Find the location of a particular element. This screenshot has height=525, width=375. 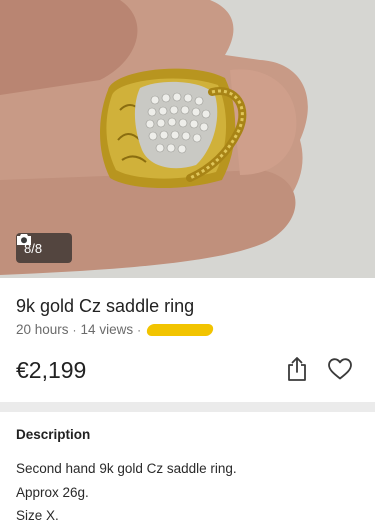

photo-counter: 8/8 is located at coordinates (44, 248).